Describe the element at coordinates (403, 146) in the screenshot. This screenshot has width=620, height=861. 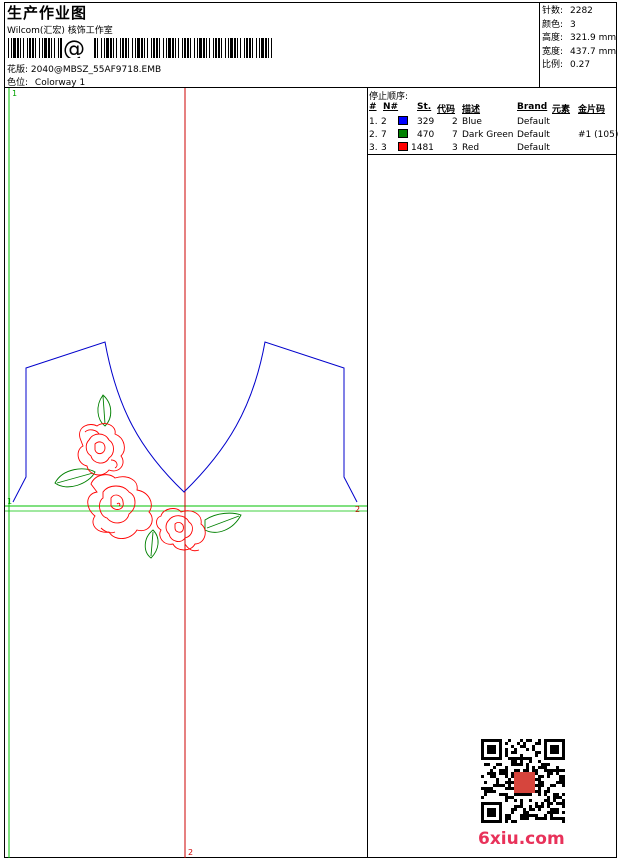
I see `color-swatch-red` at that location.